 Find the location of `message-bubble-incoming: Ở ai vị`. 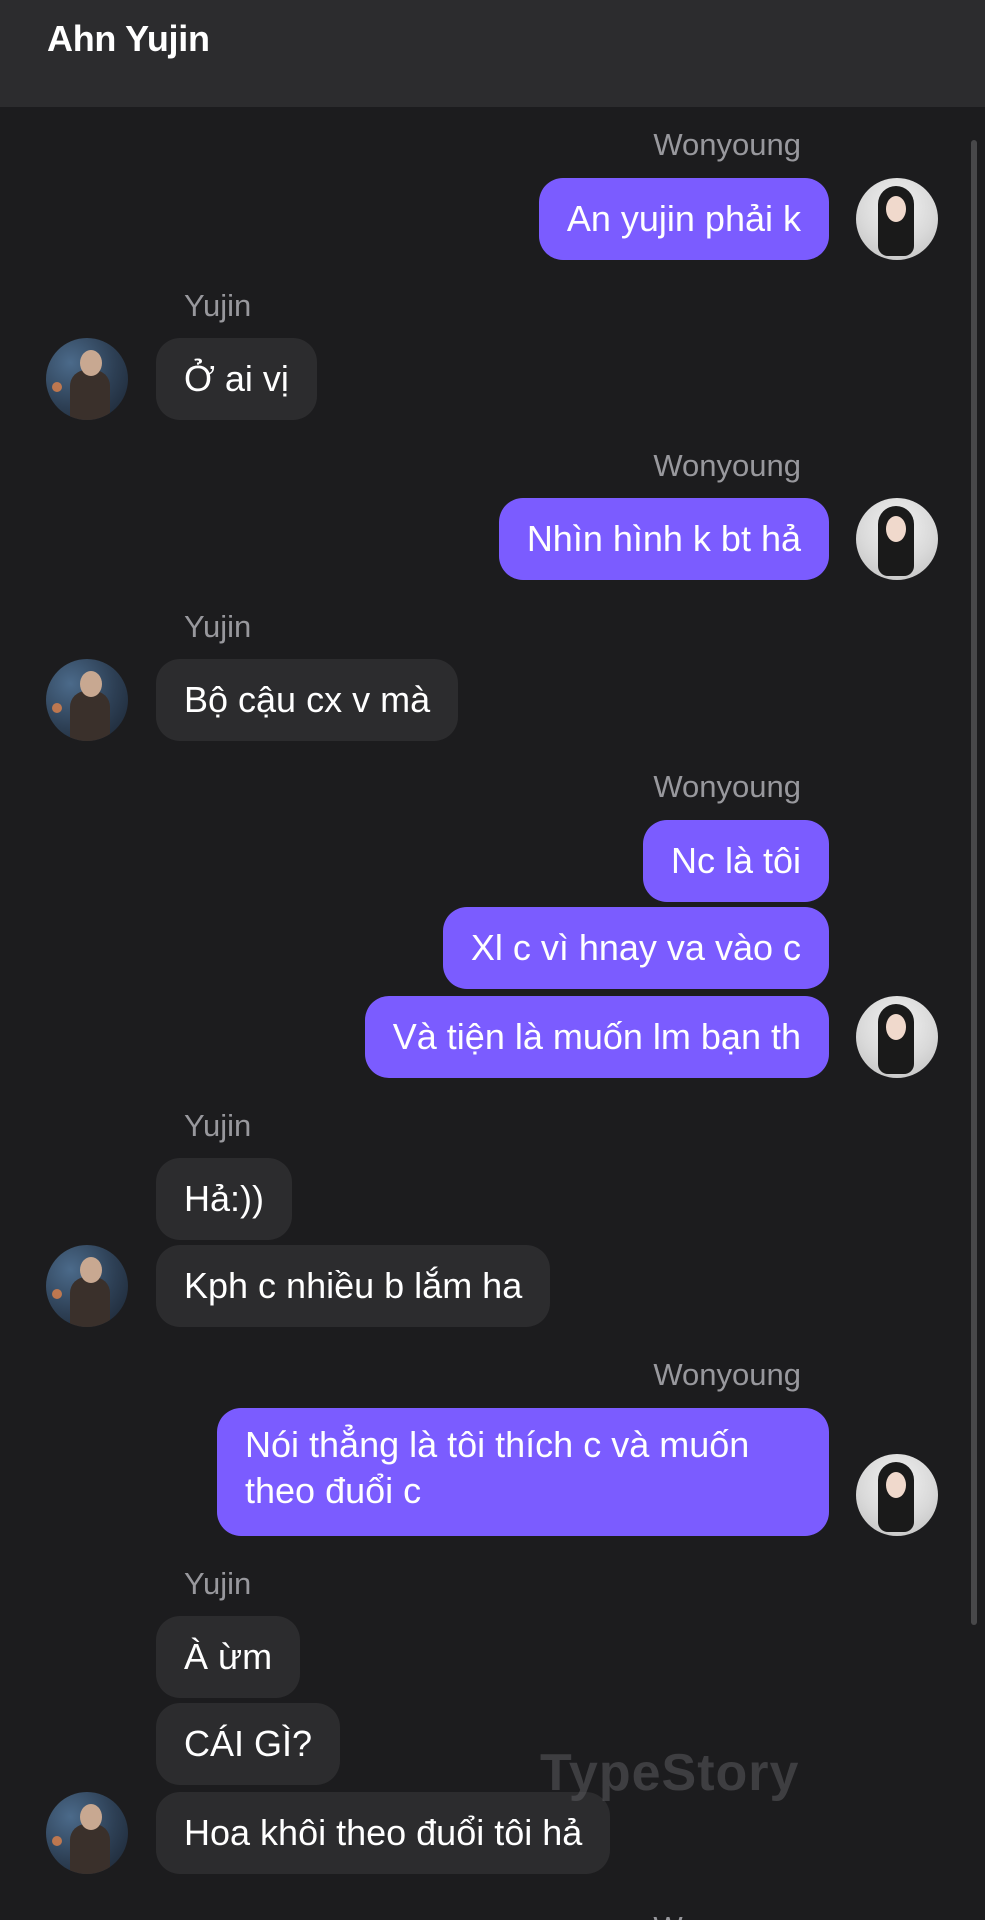

message-bubble-incoming: Ở ai vị is located at coordinates (236, 379).